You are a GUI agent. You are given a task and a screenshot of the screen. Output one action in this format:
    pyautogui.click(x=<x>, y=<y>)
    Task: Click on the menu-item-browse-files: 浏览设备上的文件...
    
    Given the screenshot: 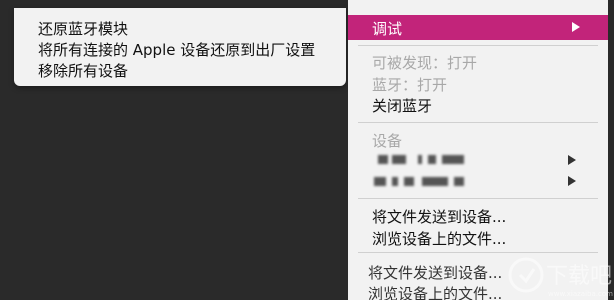 What is the action you would take?
    pyautogui.click(x=439, y=238)
    